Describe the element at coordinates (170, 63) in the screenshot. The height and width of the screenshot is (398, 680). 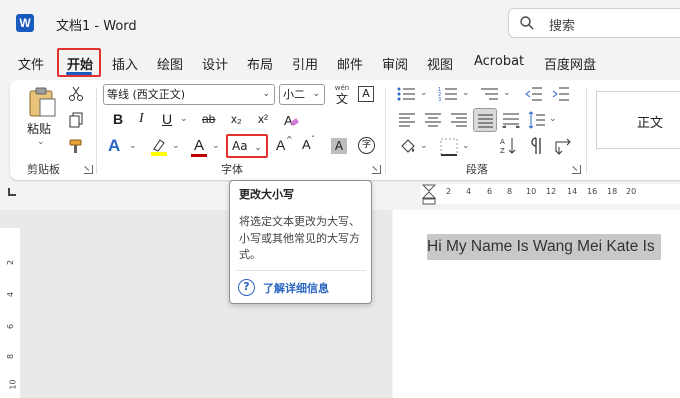
I see `tab-draw: 绘图` at that location.